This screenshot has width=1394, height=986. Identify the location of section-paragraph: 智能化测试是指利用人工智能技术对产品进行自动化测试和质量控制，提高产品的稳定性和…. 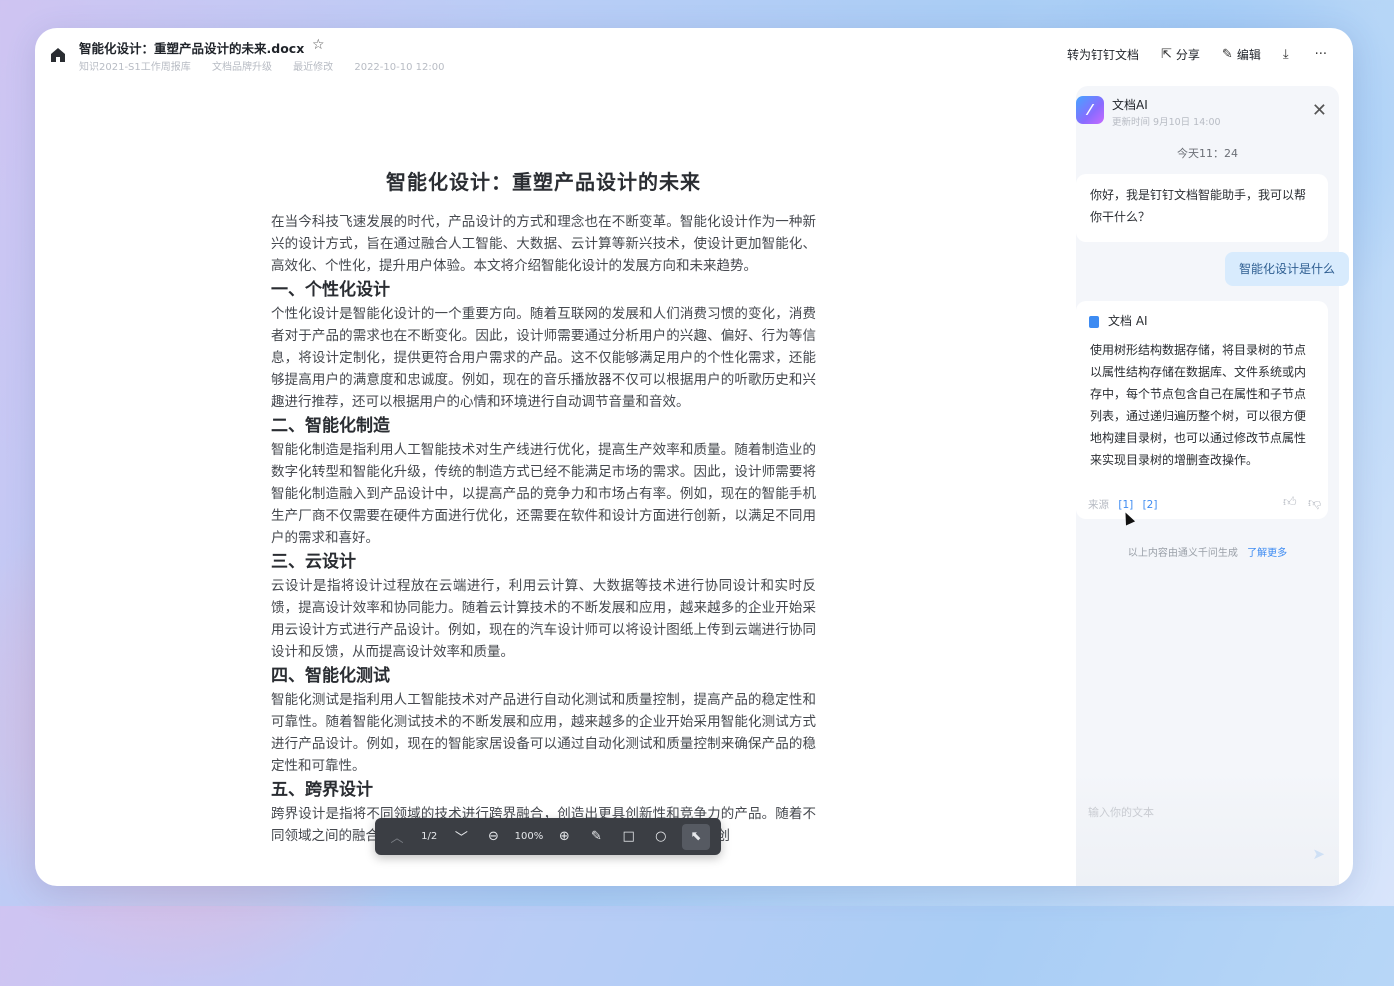
(543, 733).